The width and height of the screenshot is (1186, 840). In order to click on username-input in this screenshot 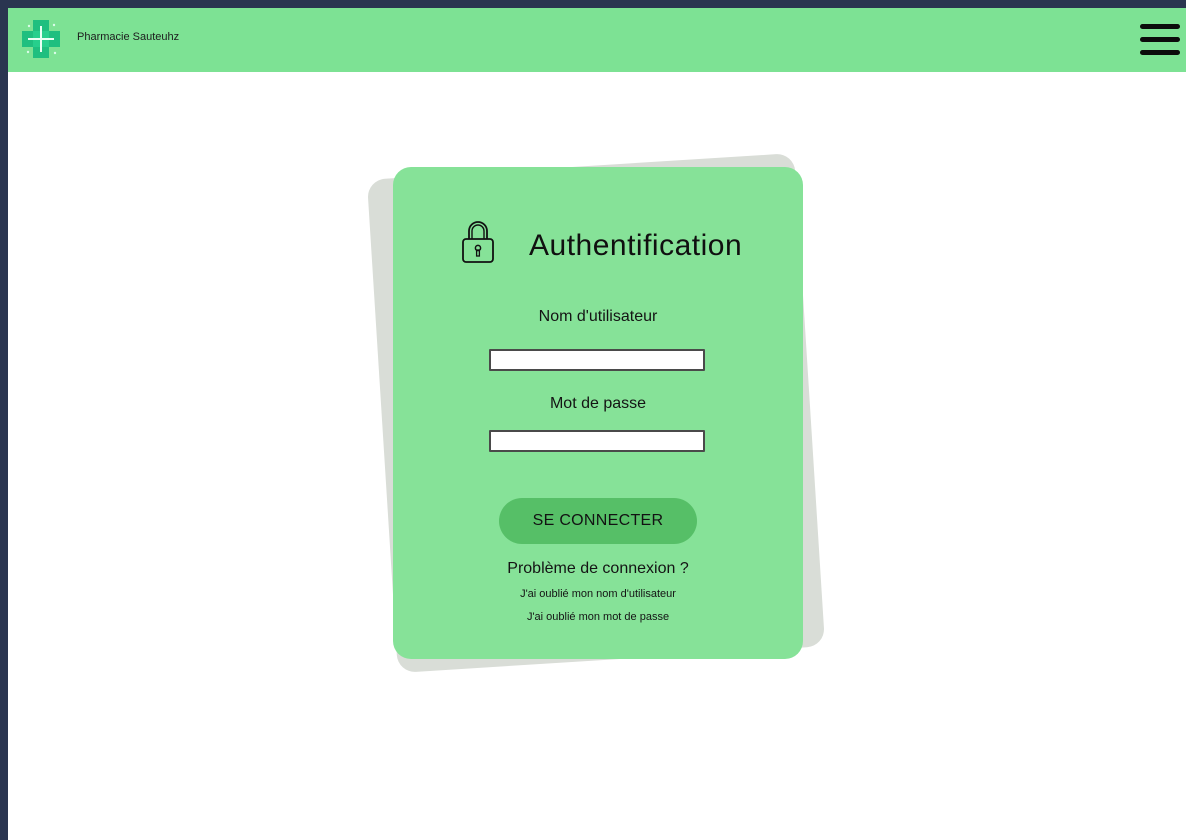, I will do `click(597, 360)`.